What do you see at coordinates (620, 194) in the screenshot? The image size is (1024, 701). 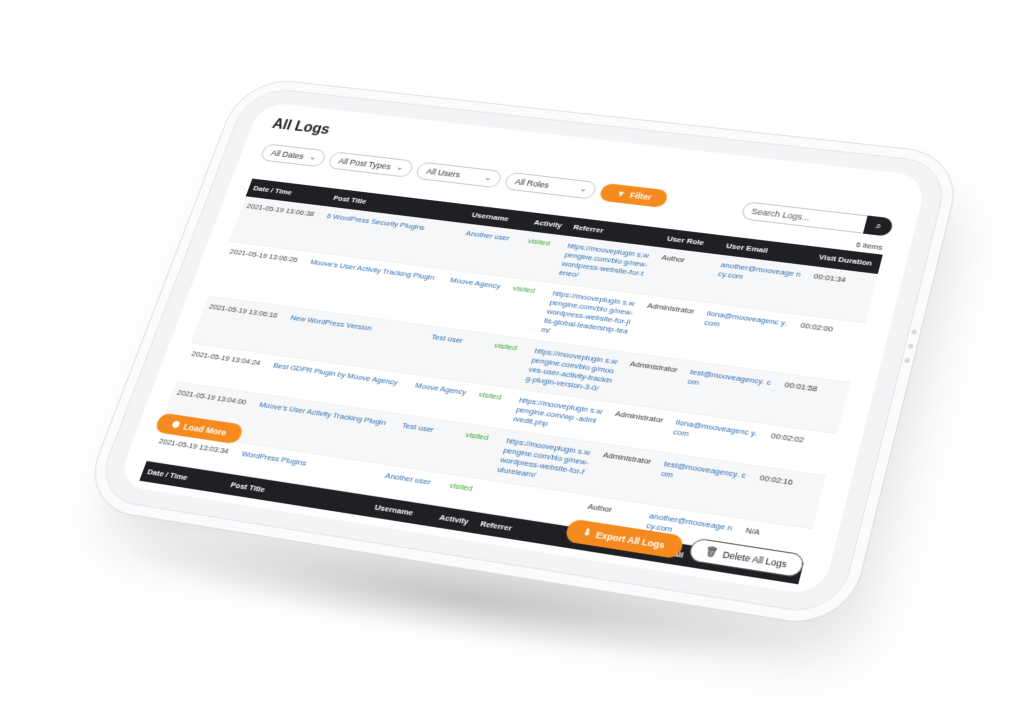 I see `funnel-icon: ▼` at bounding box center [620, 194].